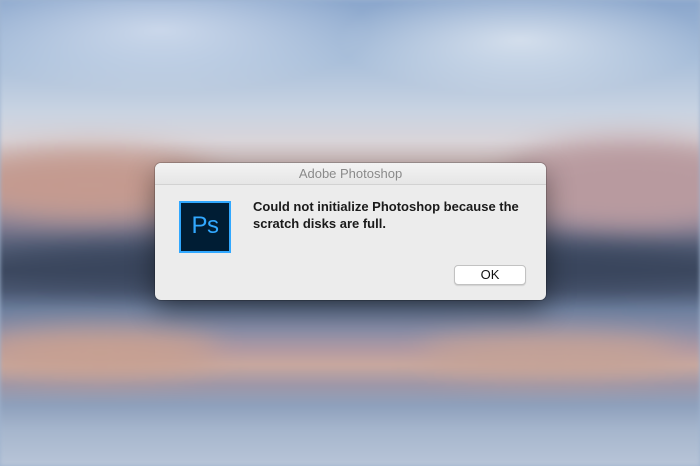  What do you see at coordinates (550, 355) in the screenshot?
I see `wallpaper-reflection-right` at bounding box center [550, 355].